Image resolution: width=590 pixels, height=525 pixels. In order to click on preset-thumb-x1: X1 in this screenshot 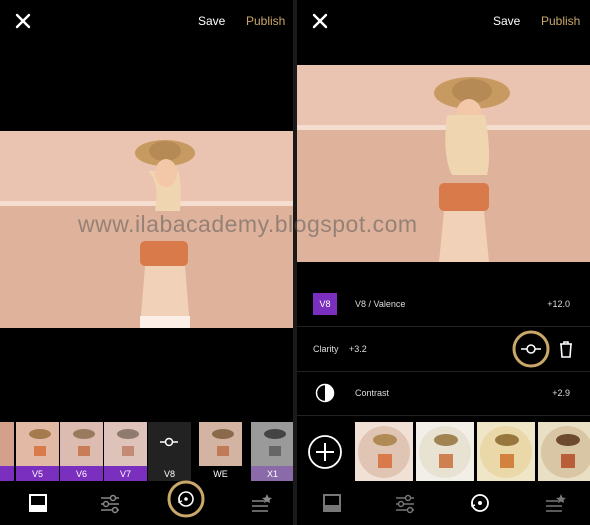, I will do `click(272, 452)`.